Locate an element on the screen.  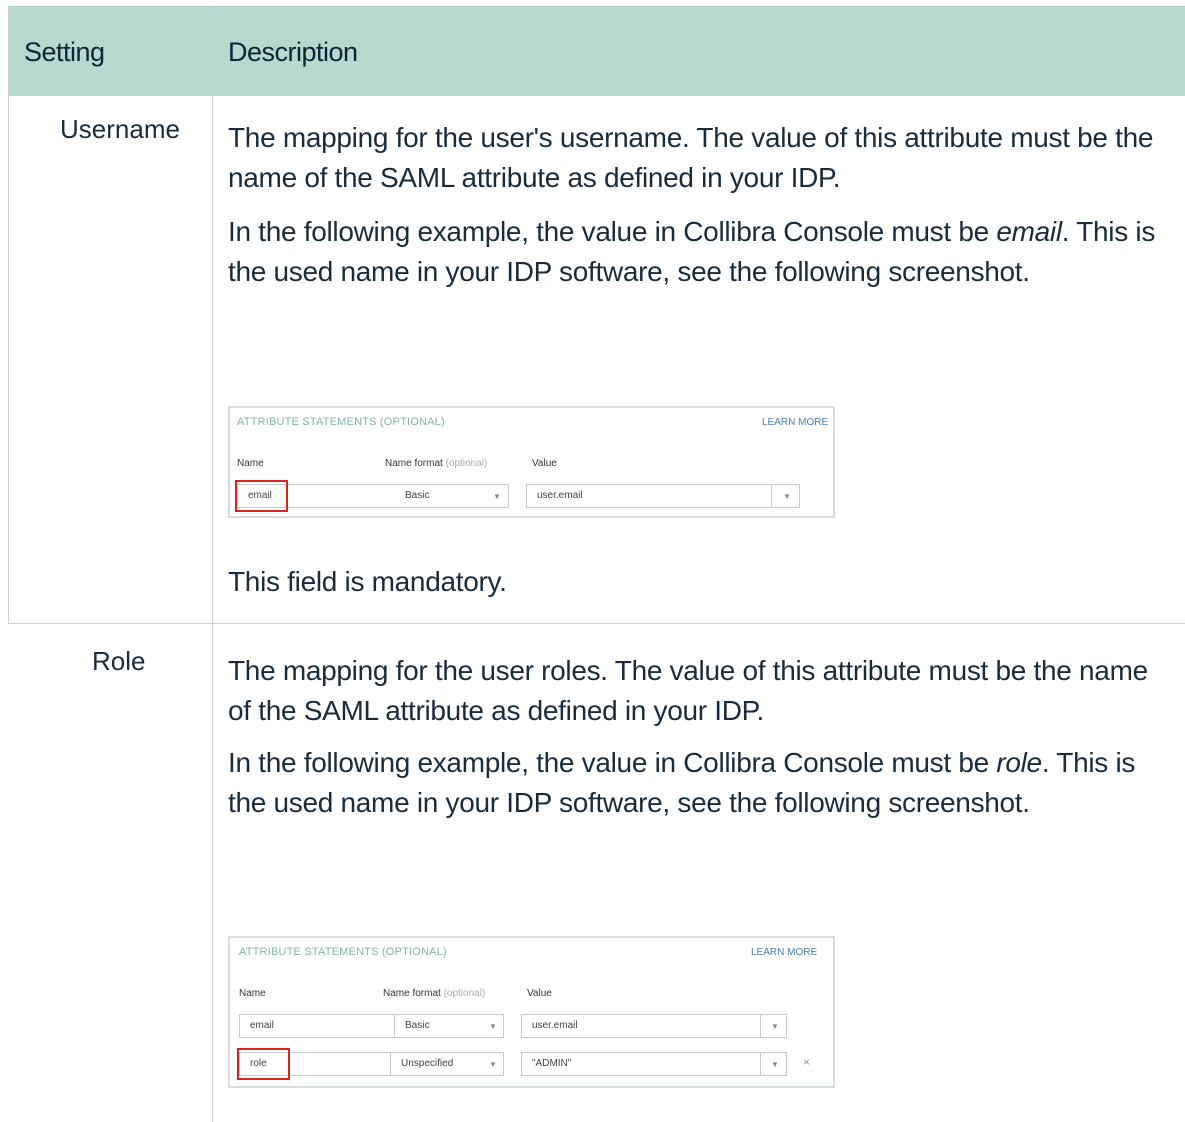
username-value-emphasis: email is located at coordinates (1029, 231).